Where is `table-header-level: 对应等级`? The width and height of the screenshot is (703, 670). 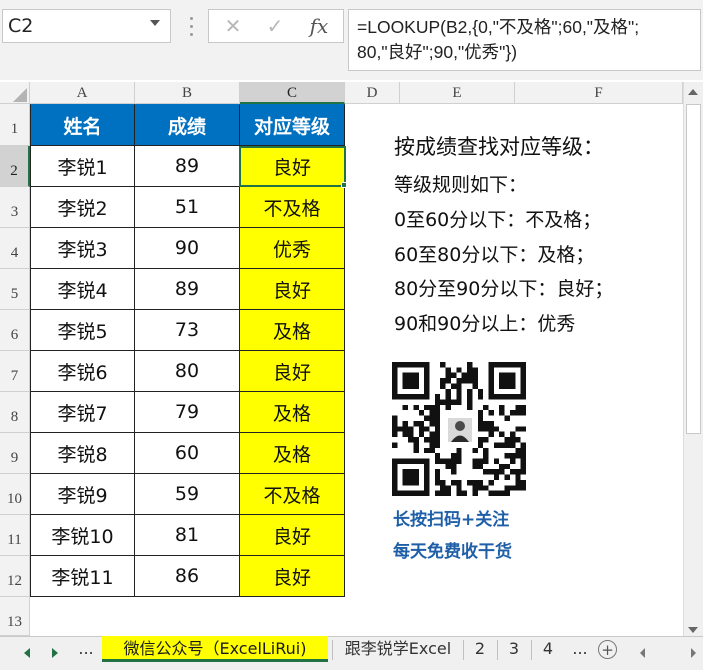 table-header-level: 对应等级 is located at coordinates (292, 125).